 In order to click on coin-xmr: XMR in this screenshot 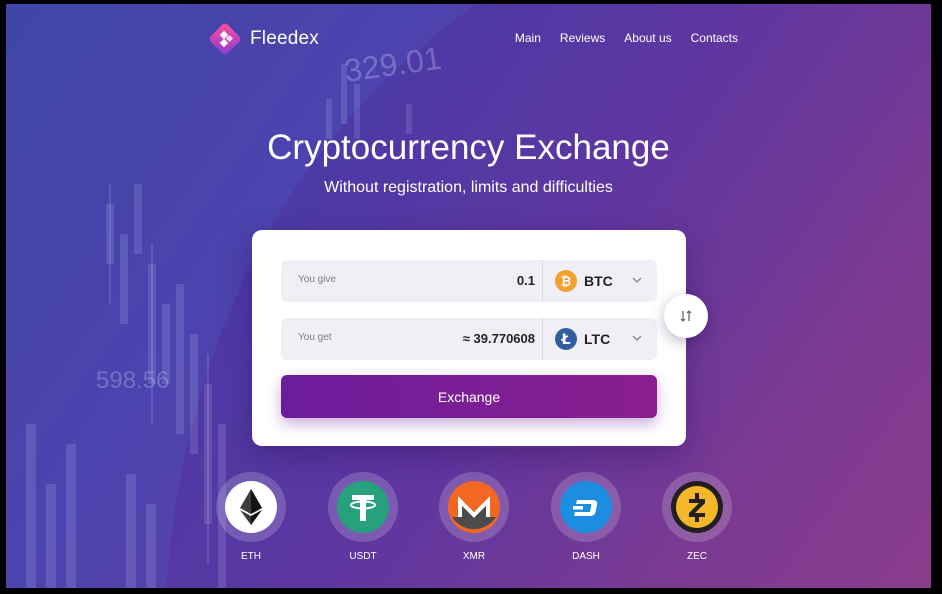, I will do `click(474, 517)`.